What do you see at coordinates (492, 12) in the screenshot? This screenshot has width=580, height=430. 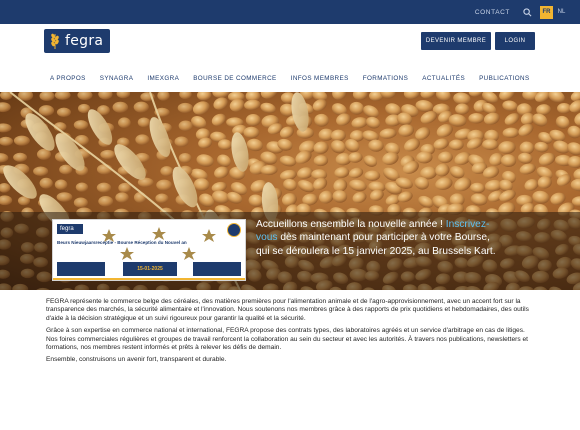 I see `contact-link: CONTACT` at bounding box center [492, 12].